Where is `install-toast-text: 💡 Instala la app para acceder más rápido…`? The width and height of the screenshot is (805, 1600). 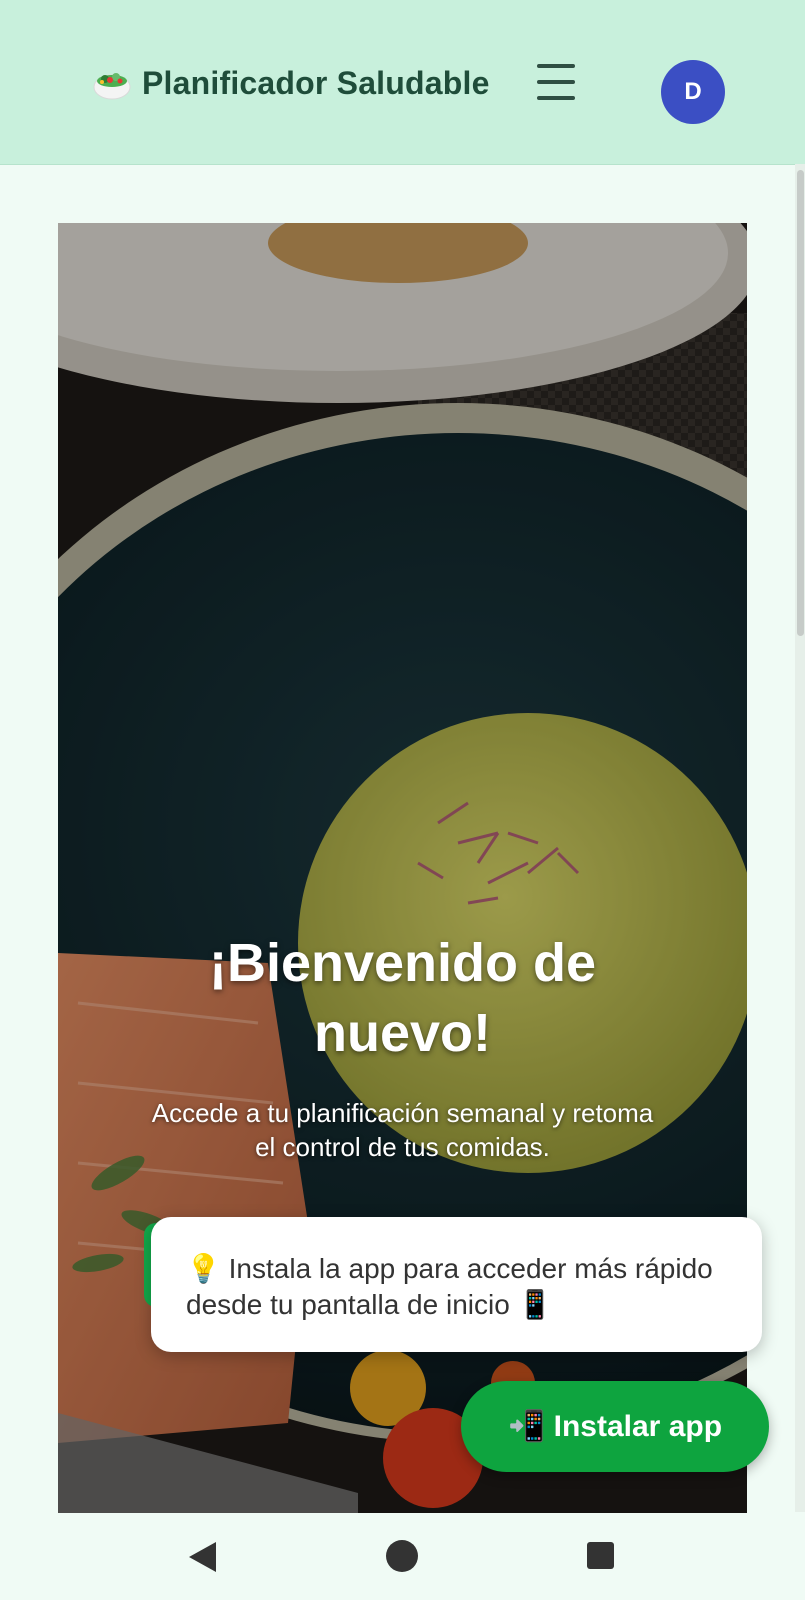
install-toast-text: 💡 Instala la app para acceder más rápido… is located at coordinates (449, 1286).